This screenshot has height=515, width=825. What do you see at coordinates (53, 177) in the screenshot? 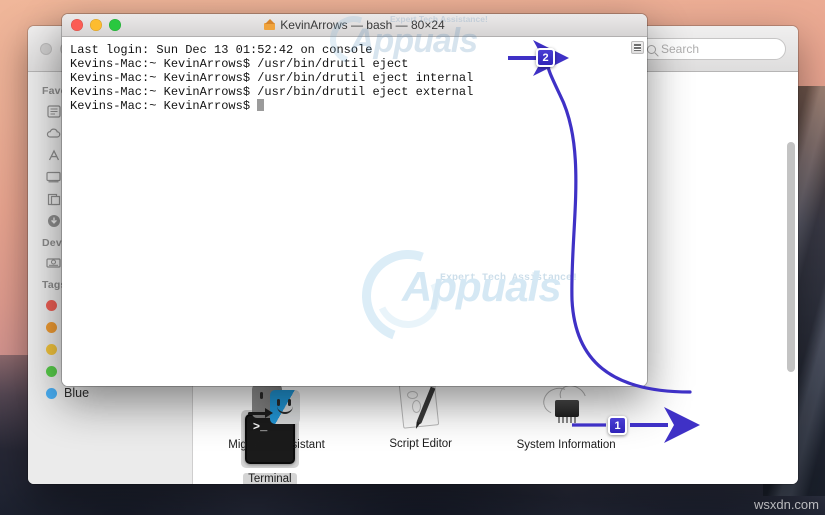
I see `desktop-icon` at bounding box center [53, 177].